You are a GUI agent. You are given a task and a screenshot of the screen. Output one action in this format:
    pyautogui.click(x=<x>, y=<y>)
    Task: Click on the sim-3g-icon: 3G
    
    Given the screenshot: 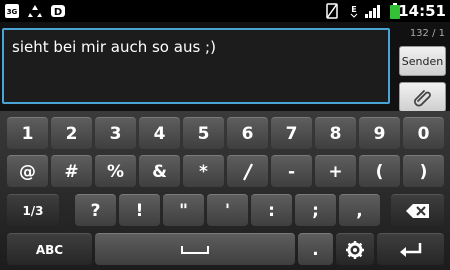 What is the action you would take?
    pyautogui.click(x=12, y=11)
    